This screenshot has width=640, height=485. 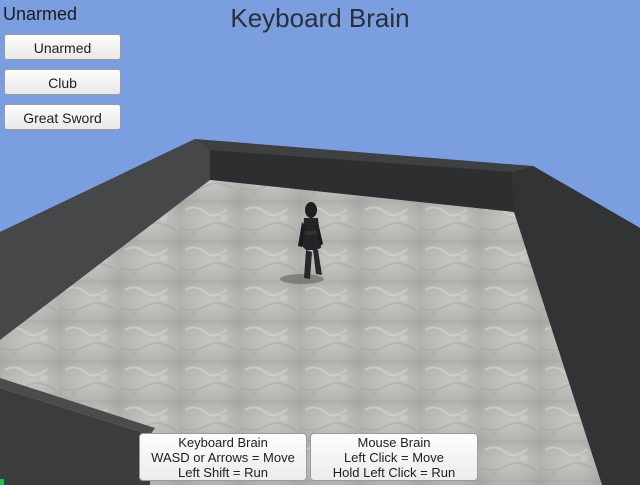 I want to click on club-button: Club, so click(x=62, y=82).